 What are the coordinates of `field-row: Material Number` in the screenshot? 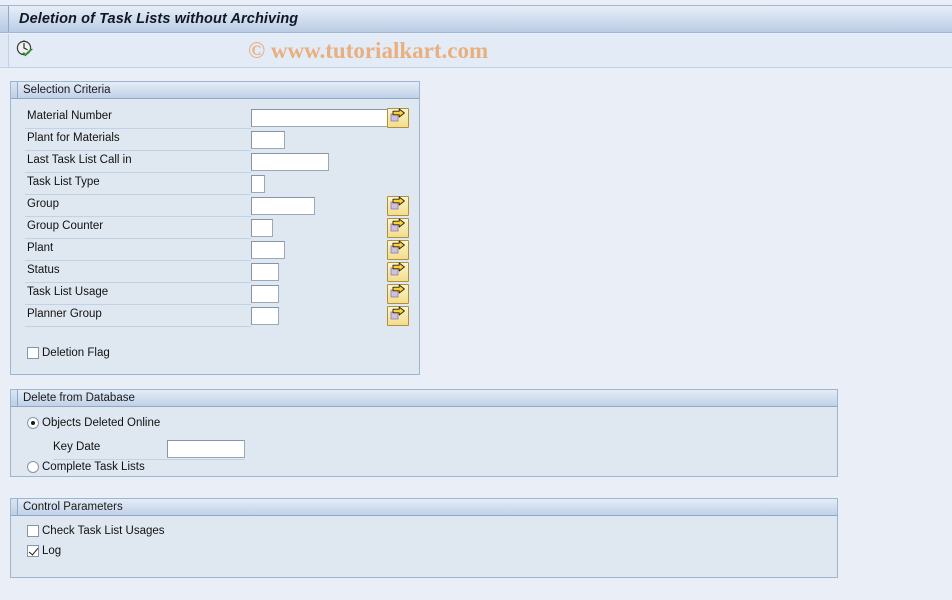 It's located at (214, 118).